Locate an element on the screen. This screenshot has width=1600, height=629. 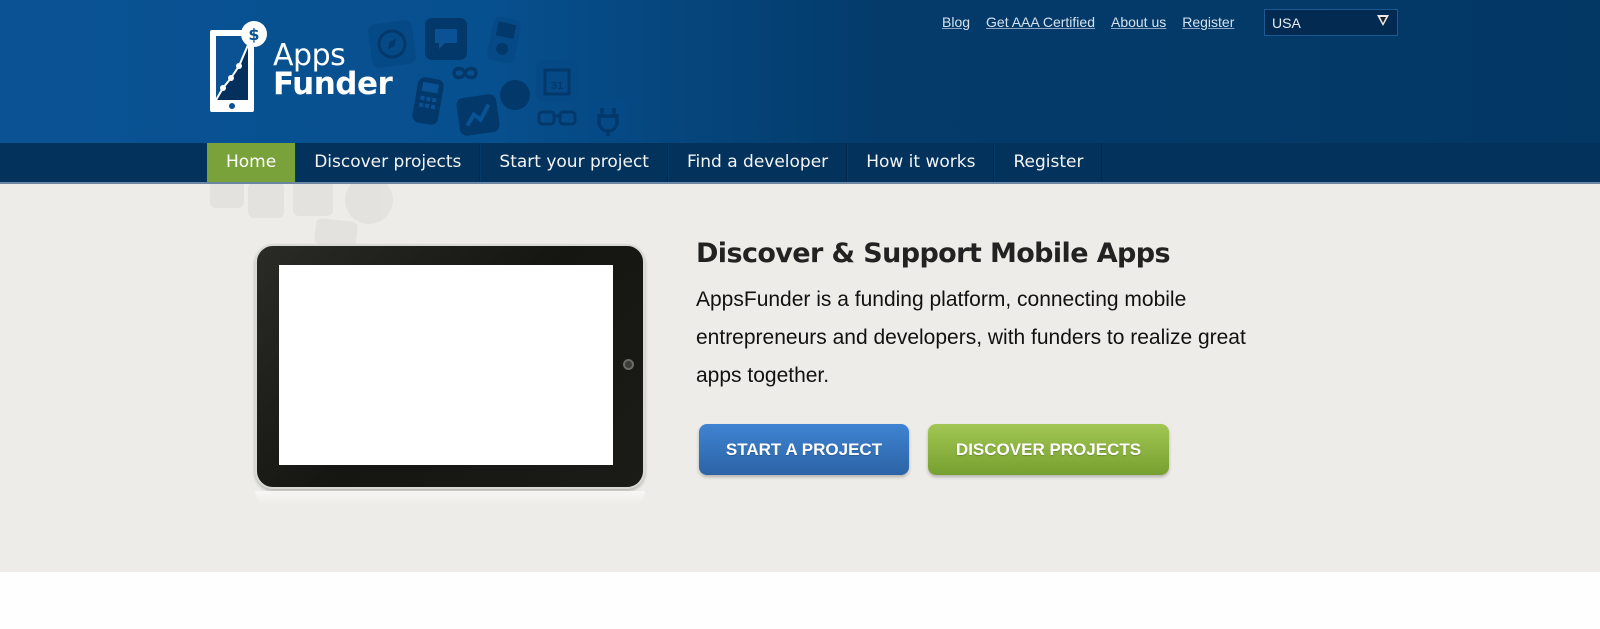
toplink-about-us: About us is located at coordinates (1138, 22).